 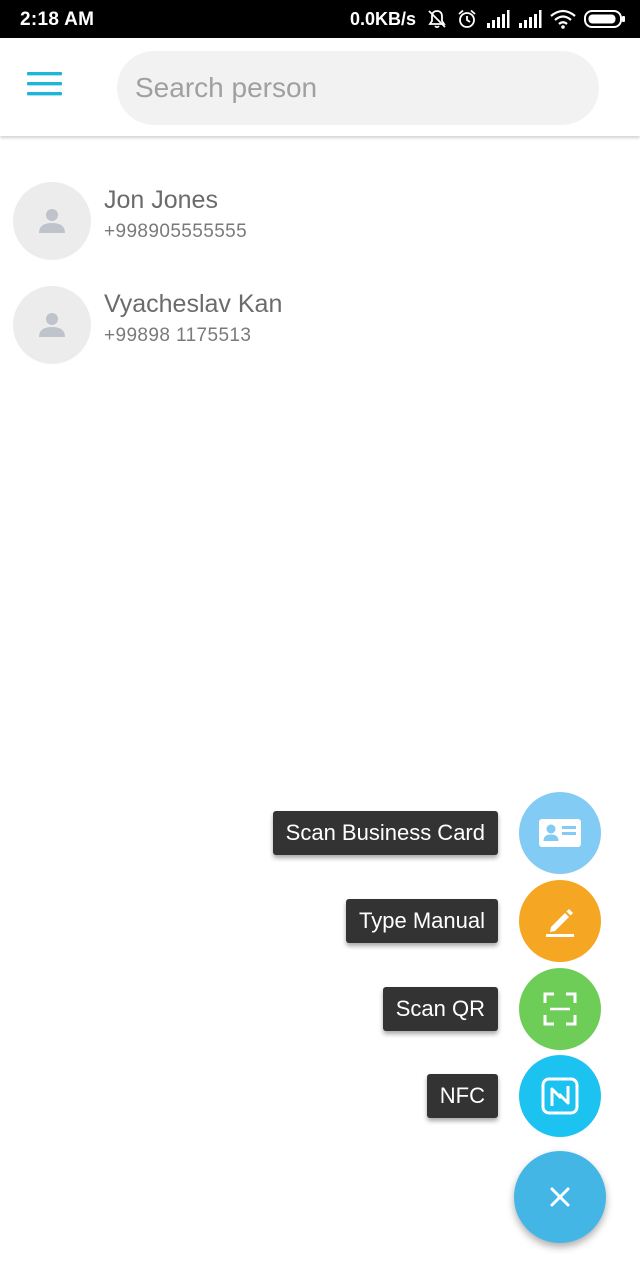 I want to click on search-box, so click(x=358, y=88).